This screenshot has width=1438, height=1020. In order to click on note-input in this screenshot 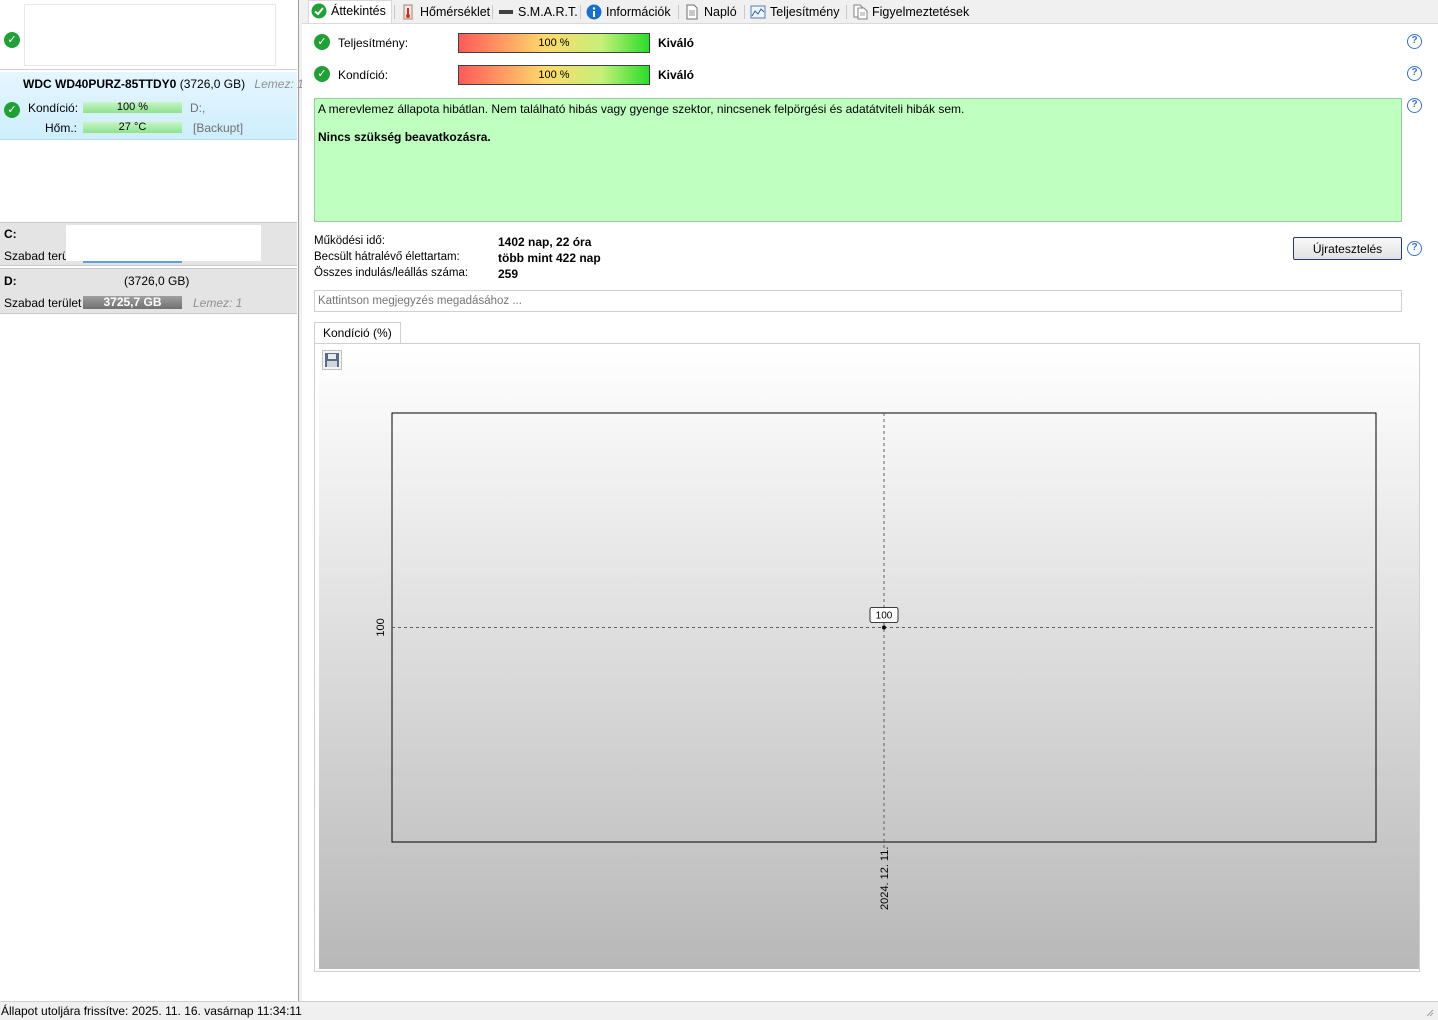, I will do `click(858, 301)`.